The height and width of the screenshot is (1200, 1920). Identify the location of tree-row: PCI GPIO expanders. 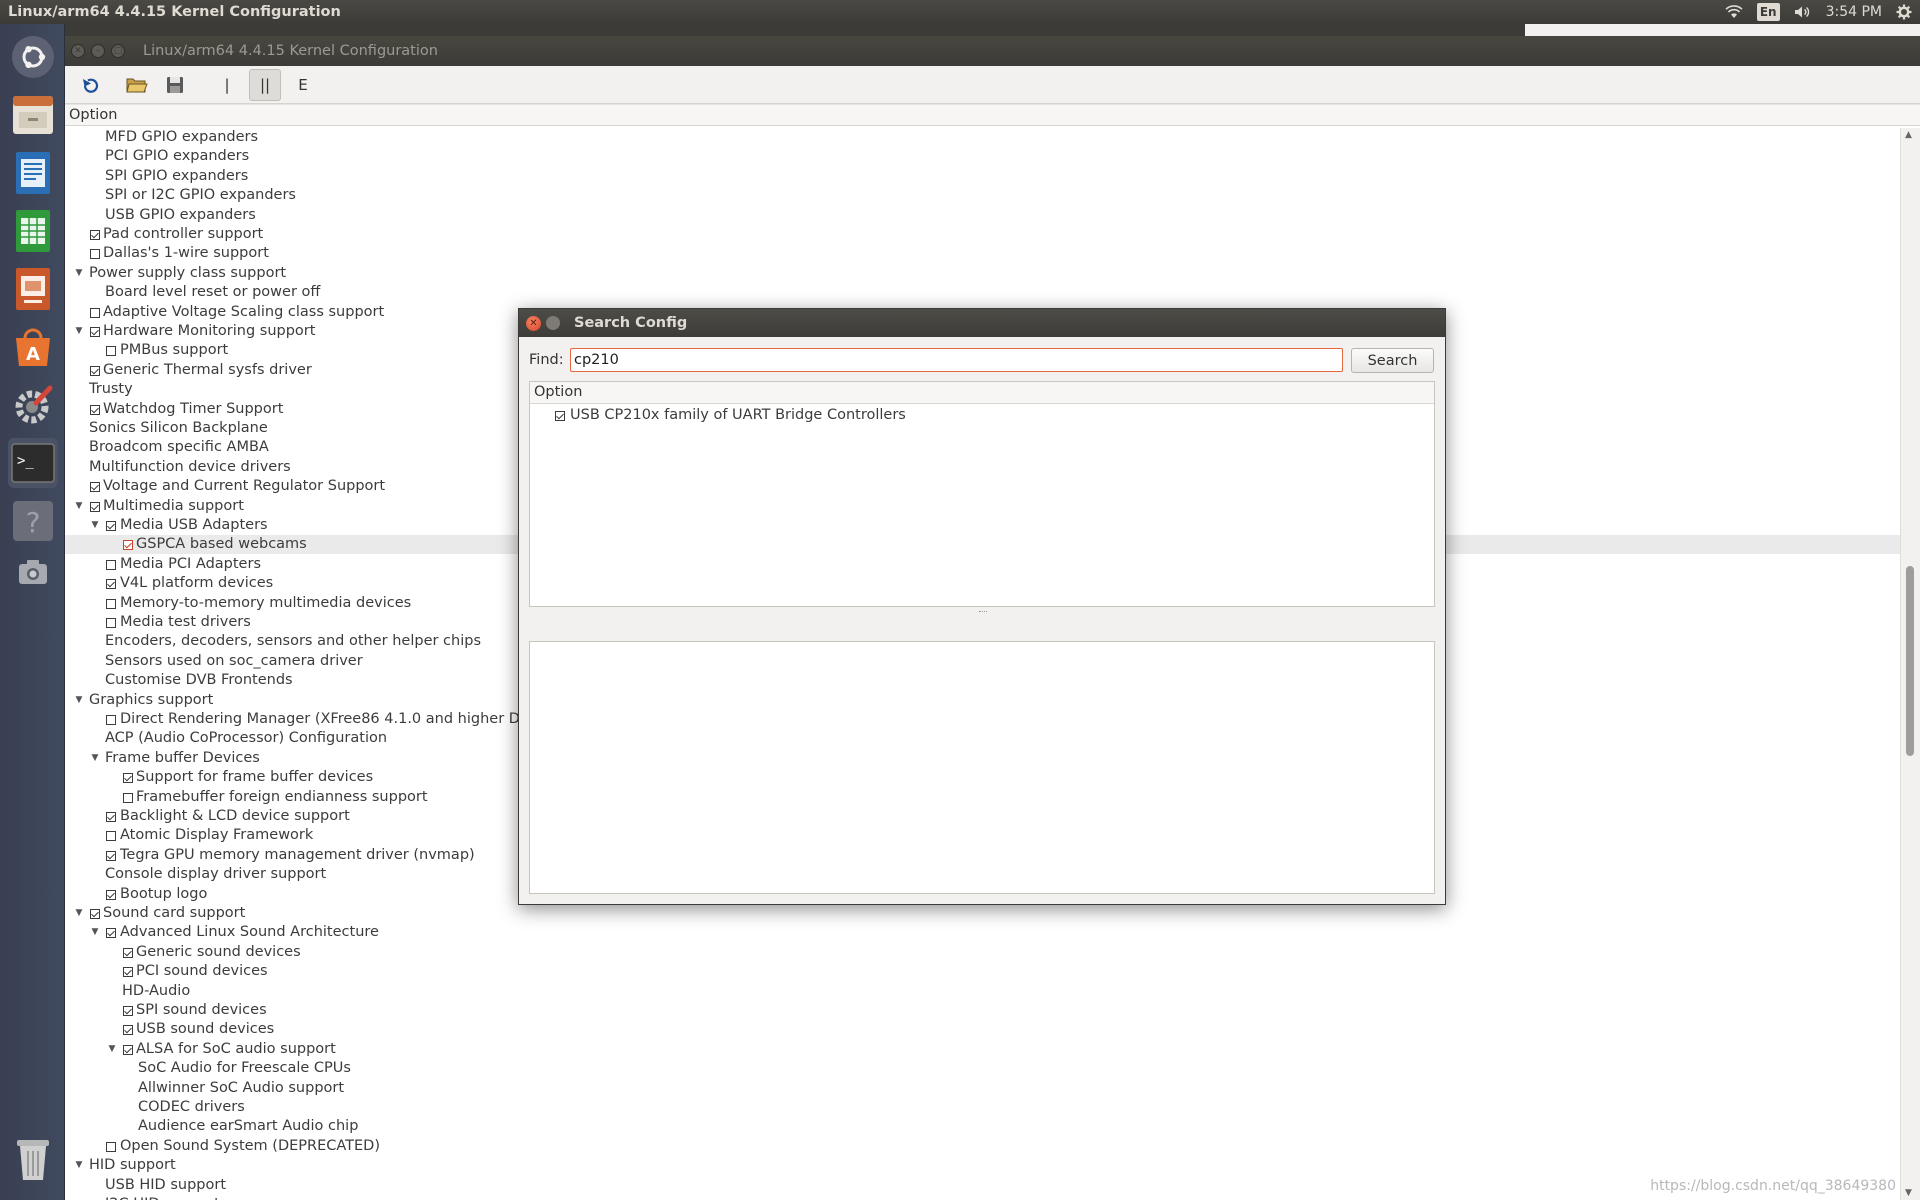
(982, 156).